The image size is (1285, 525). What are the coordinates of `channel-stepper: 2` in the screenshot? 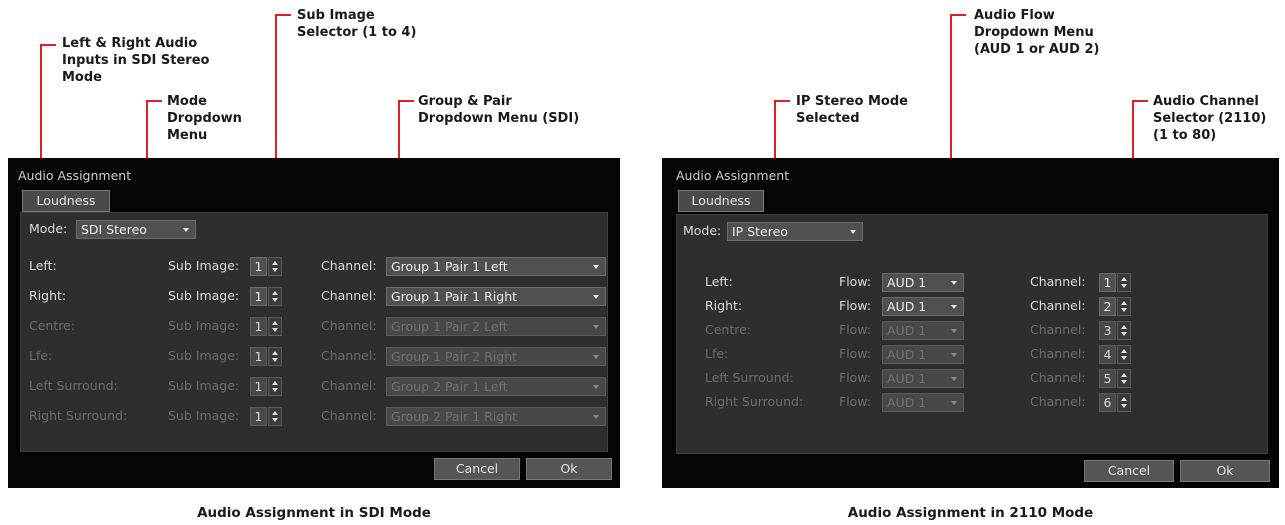 It's located at (1115, 306).